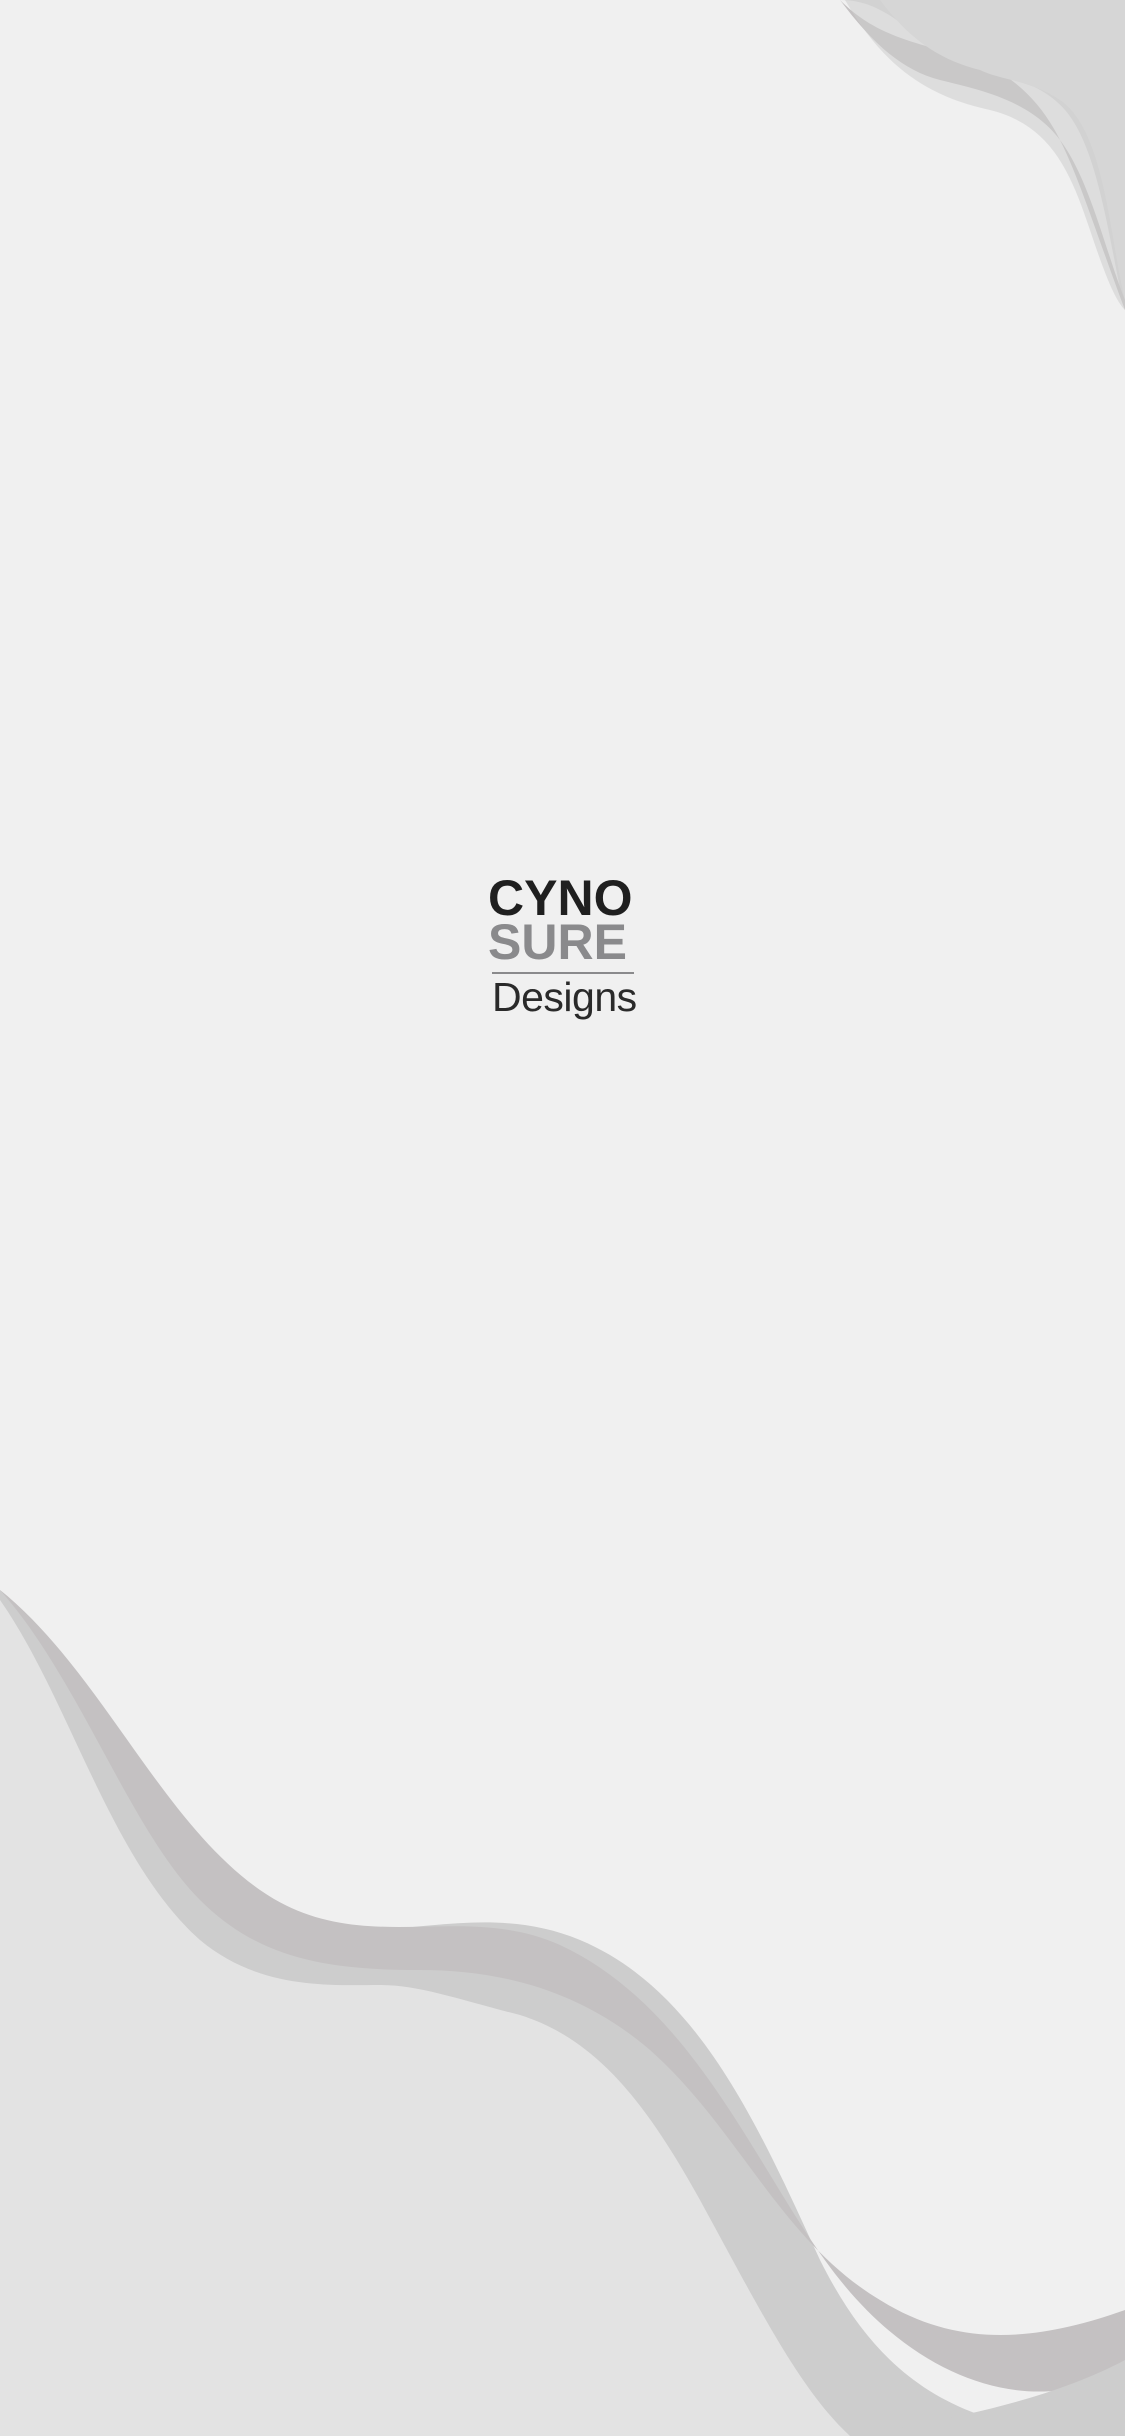 This screenshot has width=1125, height=2436. Describe the element at coordinates (557, 942) in the screenshot. I see `logo-text-sure: SURE` at that location.